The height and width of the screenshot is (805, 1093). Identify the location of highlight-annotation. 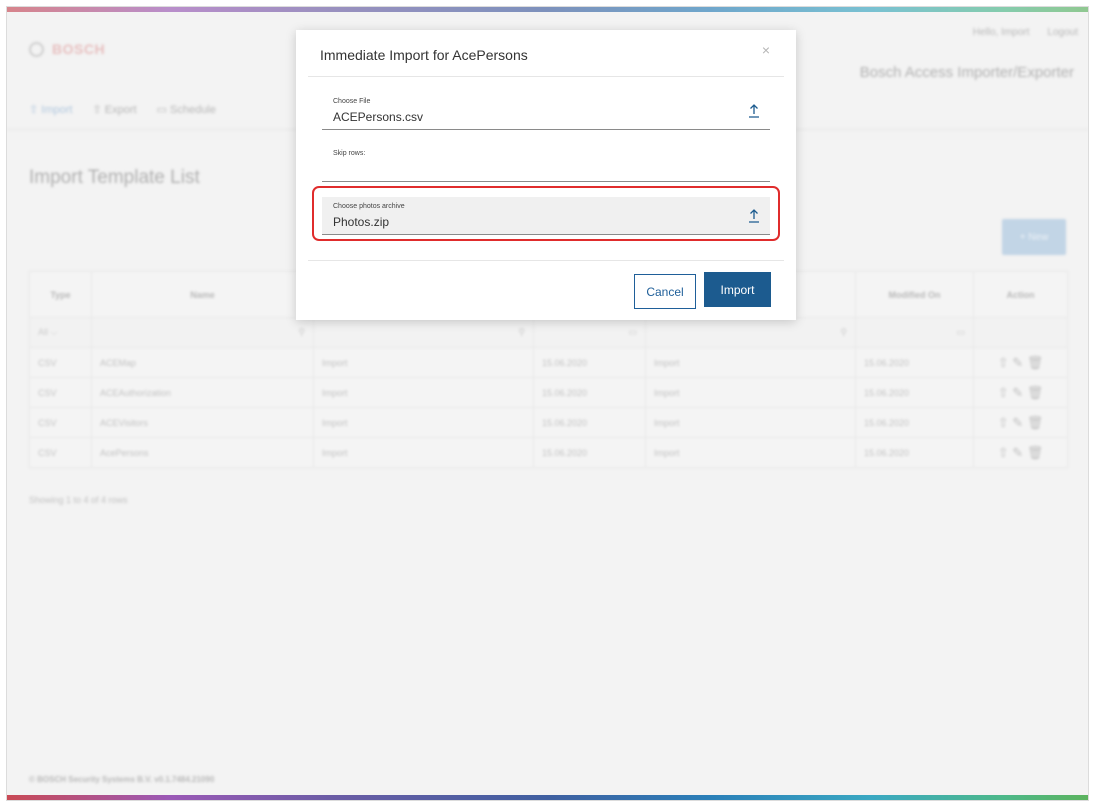
(546, 213).